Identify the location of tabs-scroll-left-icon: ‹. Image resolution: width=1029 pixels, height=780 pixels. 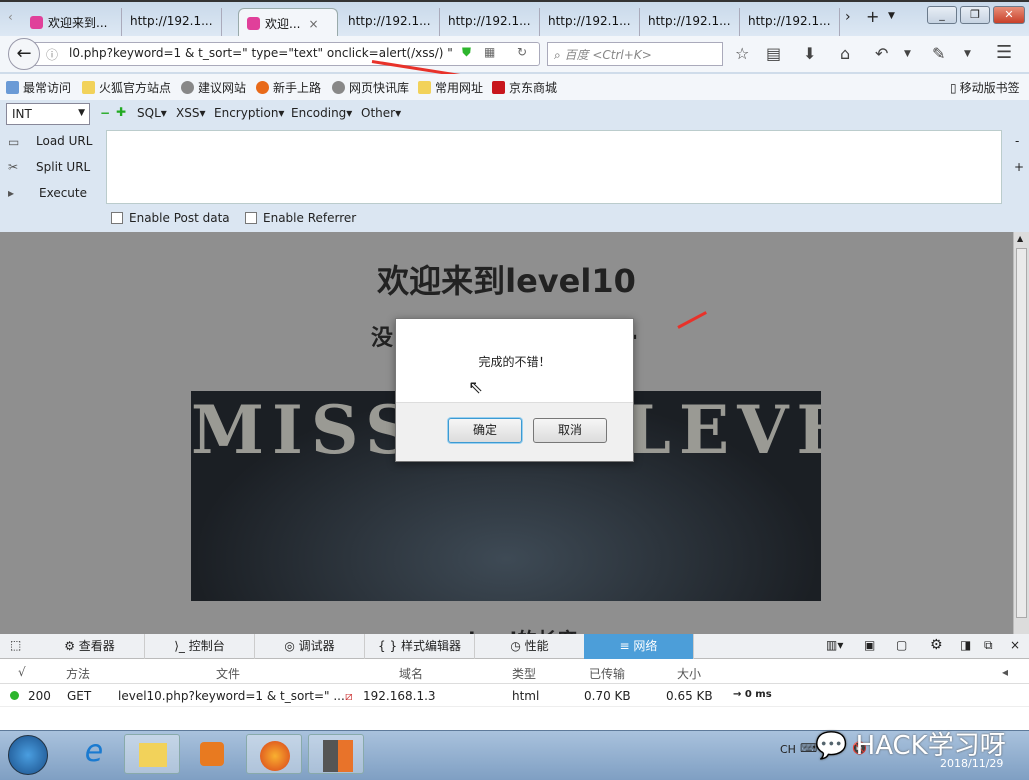
(10, 17).